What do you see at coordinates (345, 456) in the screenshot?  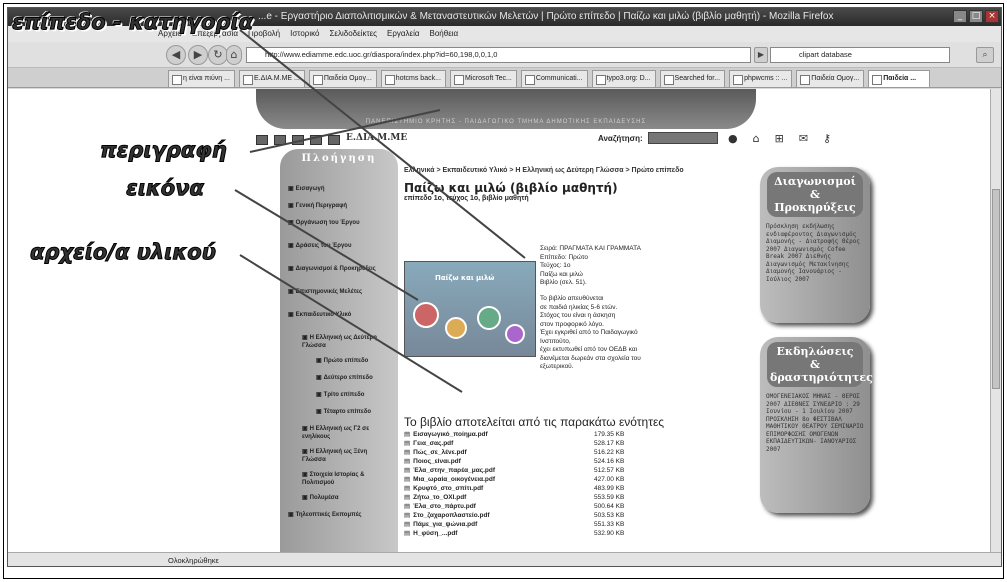 I see `sidebar-item: Η Ελληνική ως Ξένη Γλώσσα` at bounding box center [345, 456].